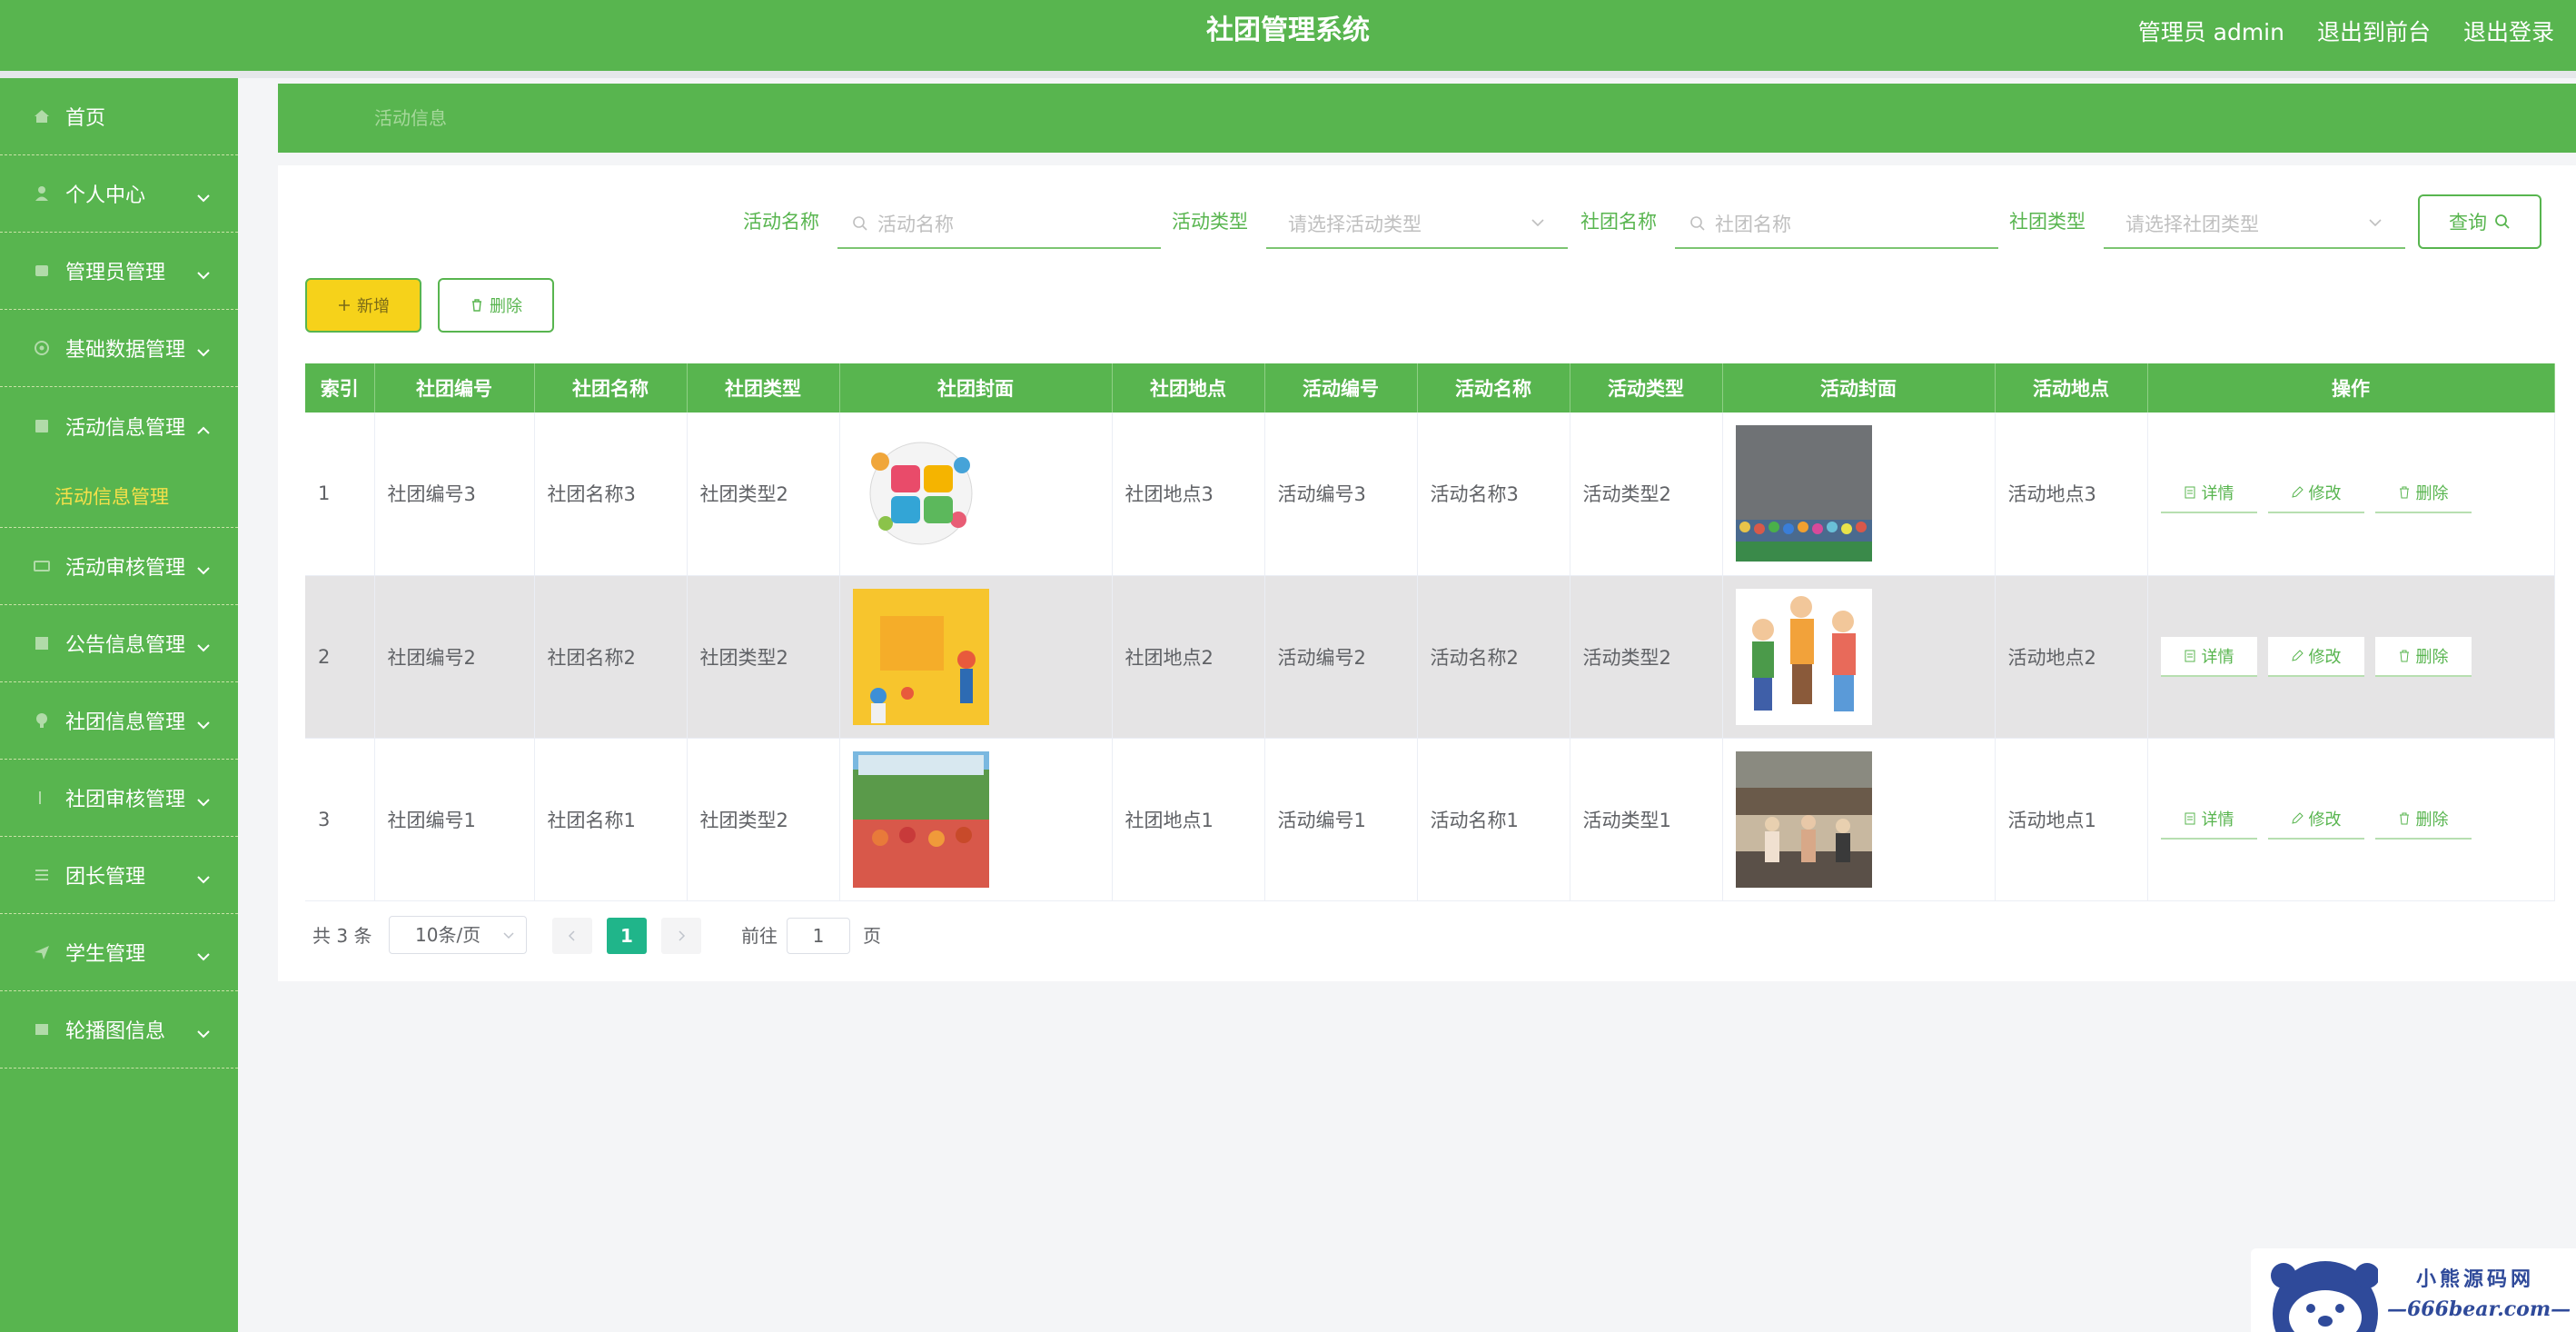  I want to click on sidebar-item-carousel: 轮播图信息, so click(119, 1030).